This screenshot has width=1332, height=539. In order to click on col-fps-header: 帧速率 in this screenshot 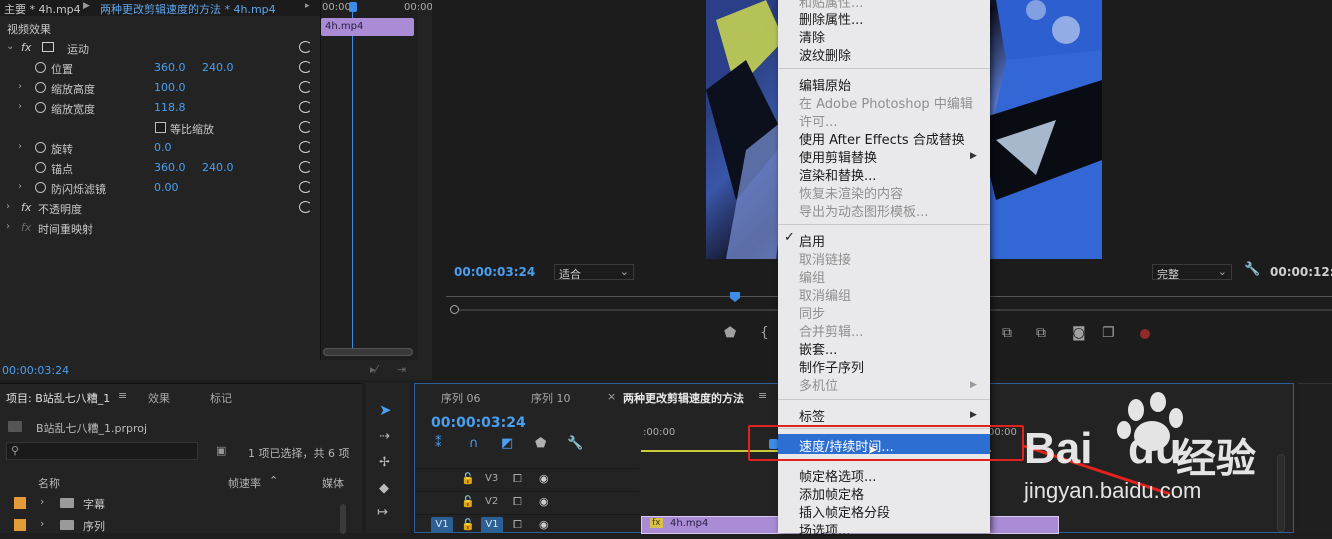, I will do `click(244, 483)`.